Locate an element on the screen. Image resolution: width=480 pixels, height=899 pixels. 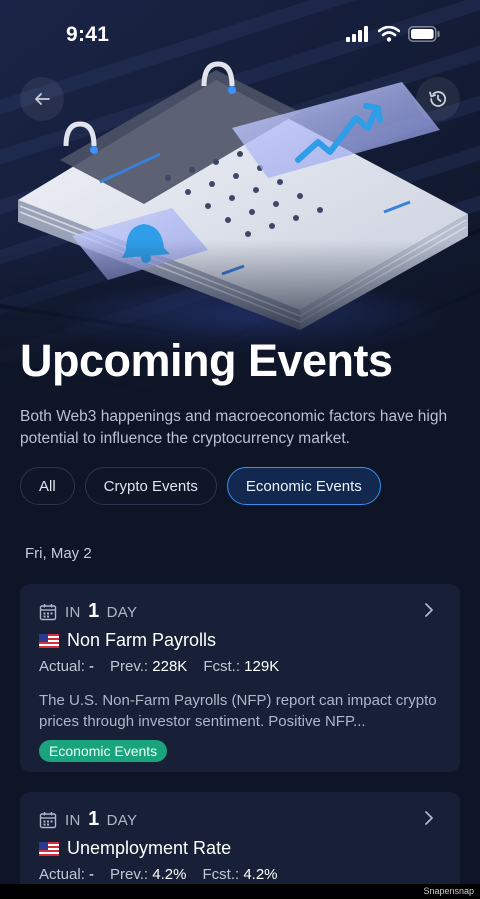
history-icon is located at coordinates (438, 99).